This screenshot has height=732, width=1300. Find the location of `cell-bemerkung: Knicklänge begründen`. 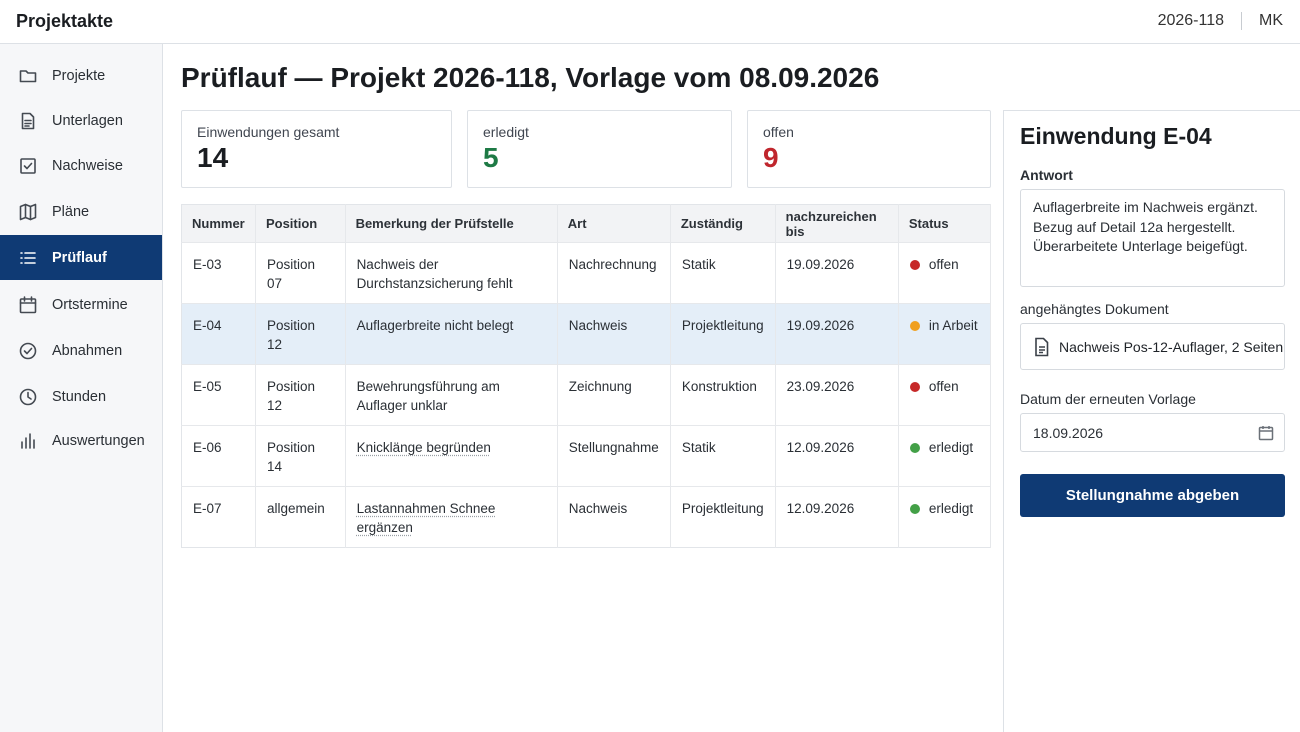

cell-bemerkung: Knicklänge begründen is located at coordinates (451, 456).